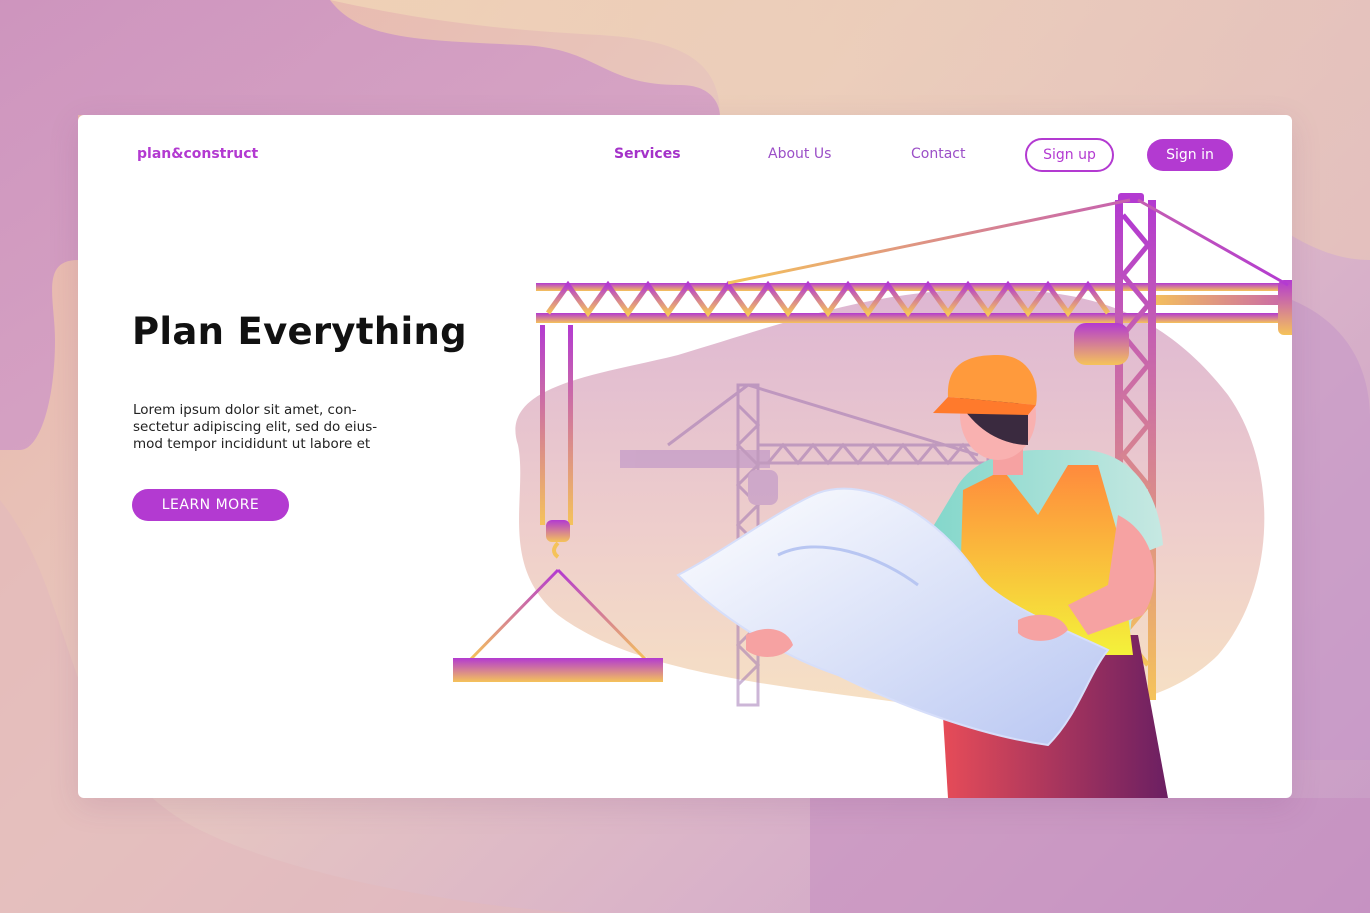 This screenshot has width=1370, height=913. What do you see at coordinates (245, 410) in the screenshot?
I see `hero-text-line: Lorem ipsum dolor sit amet, con-` at bounding box center [245, 410].